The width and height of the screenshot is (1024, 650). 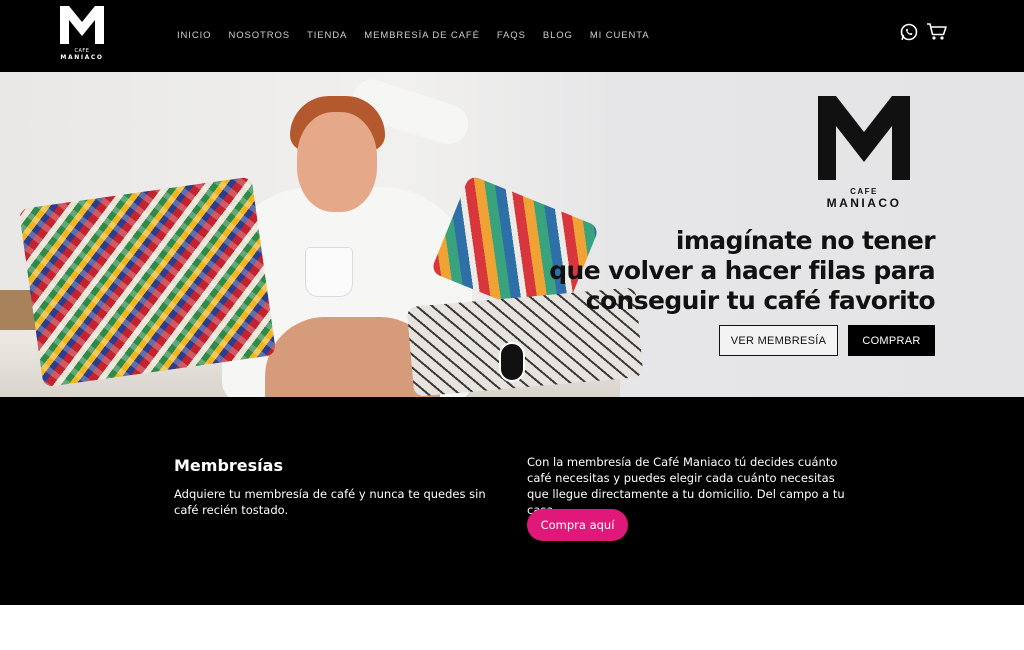 I want to click on hero-logo: CAFE MANIACO, so click(x=864, y=153).